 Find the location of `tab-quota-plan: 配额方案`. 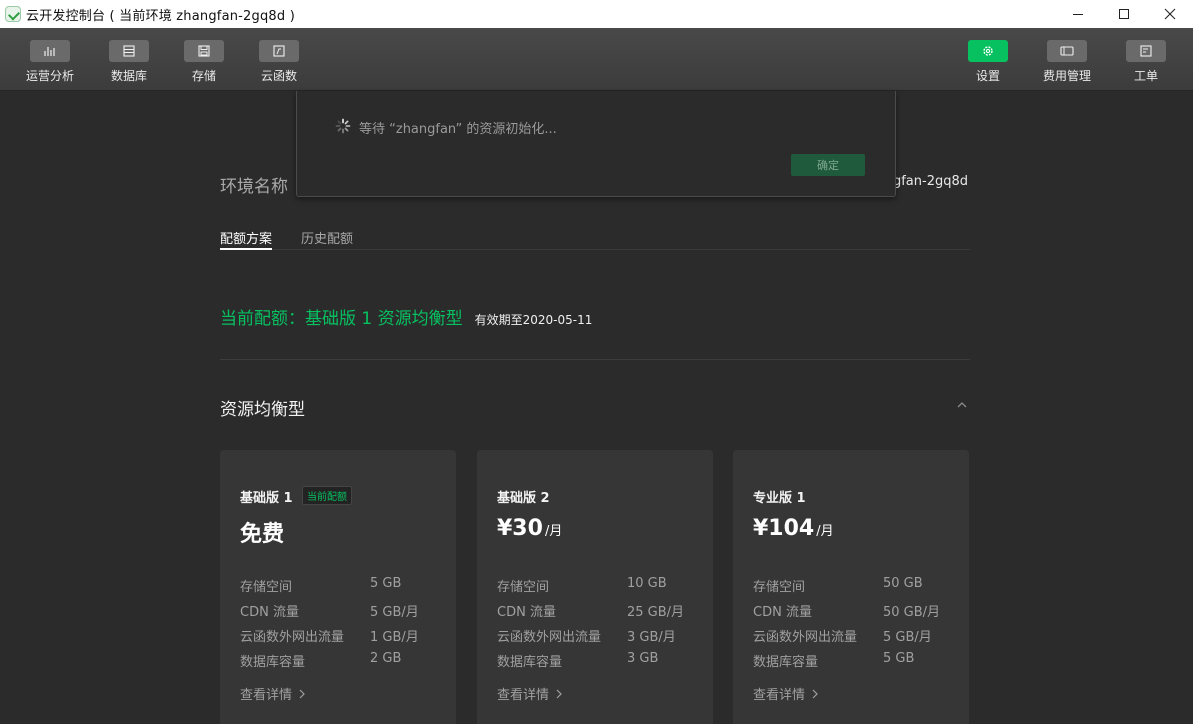

tab-quota-plan: 配额方案 is located at coordinates (246, 239).